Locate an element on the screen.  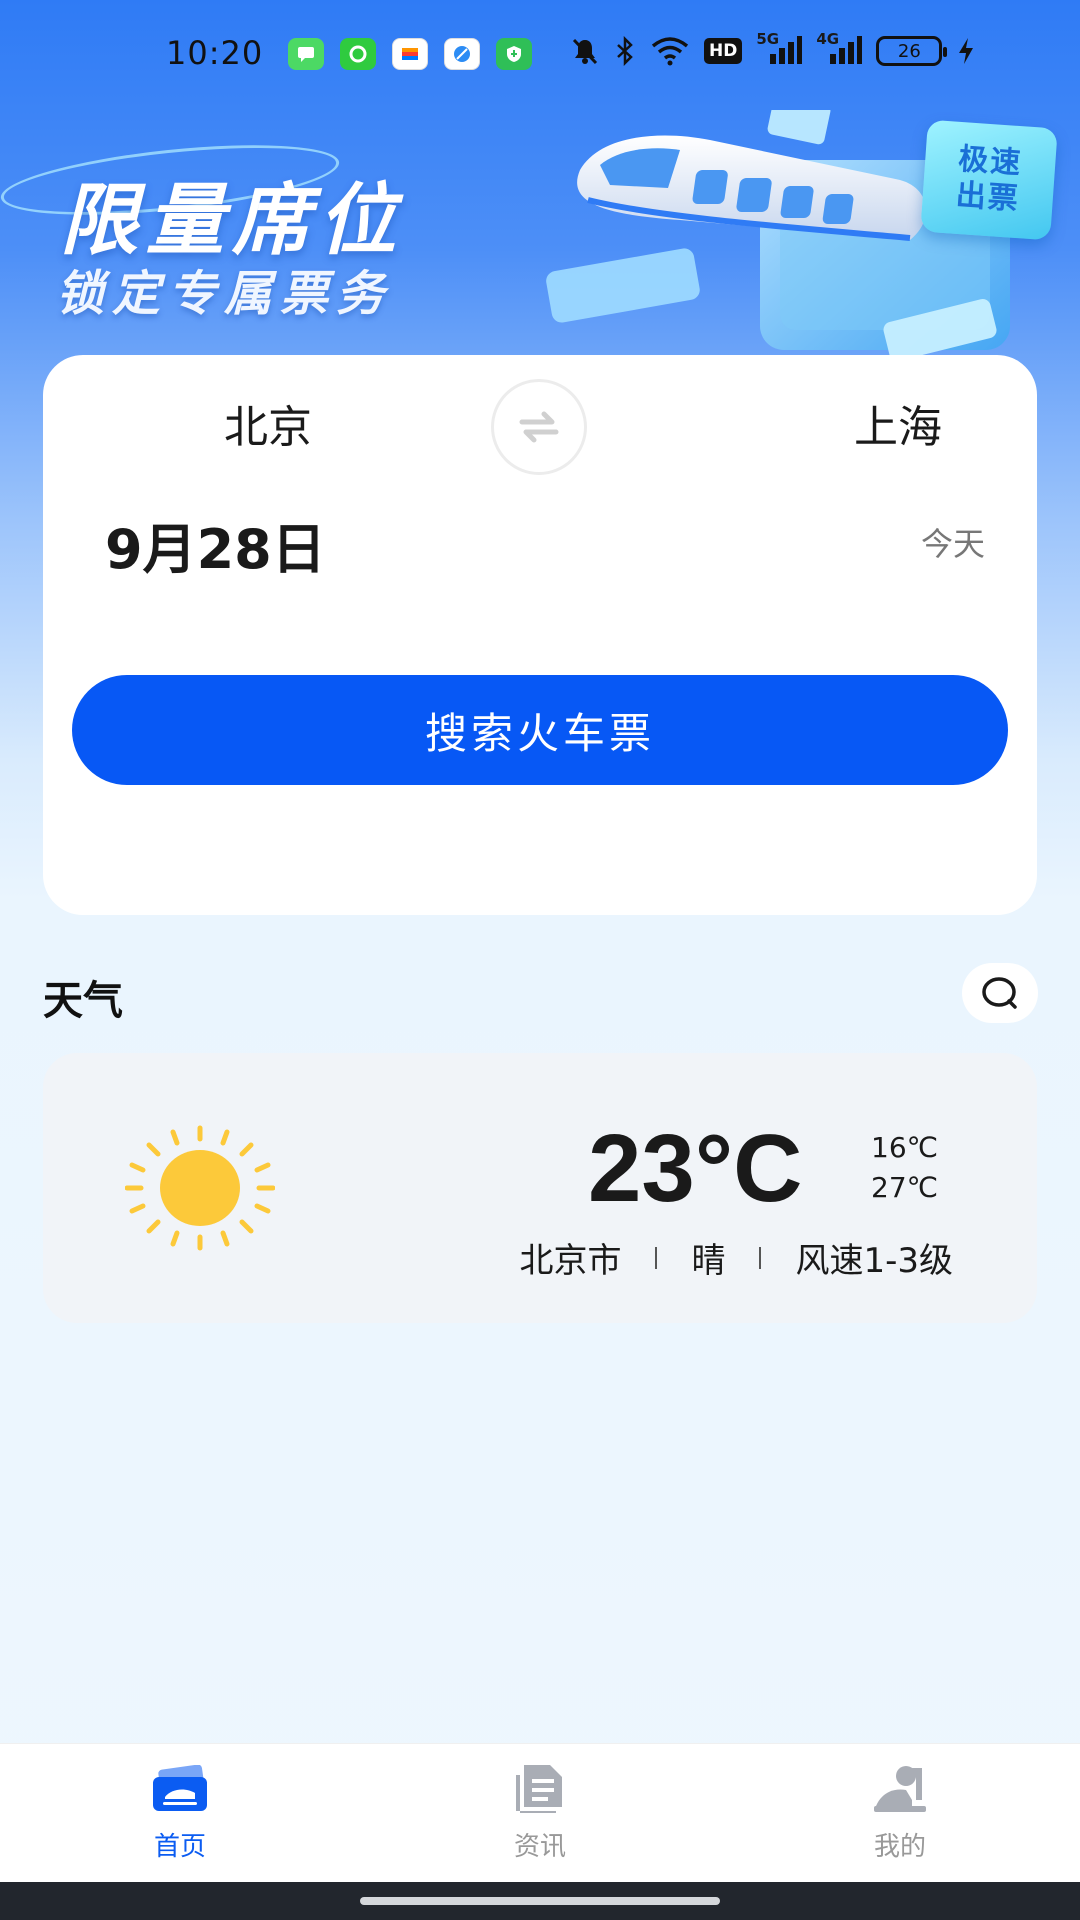
weather-condition: 晴 is located at coordinates (708, 1261).